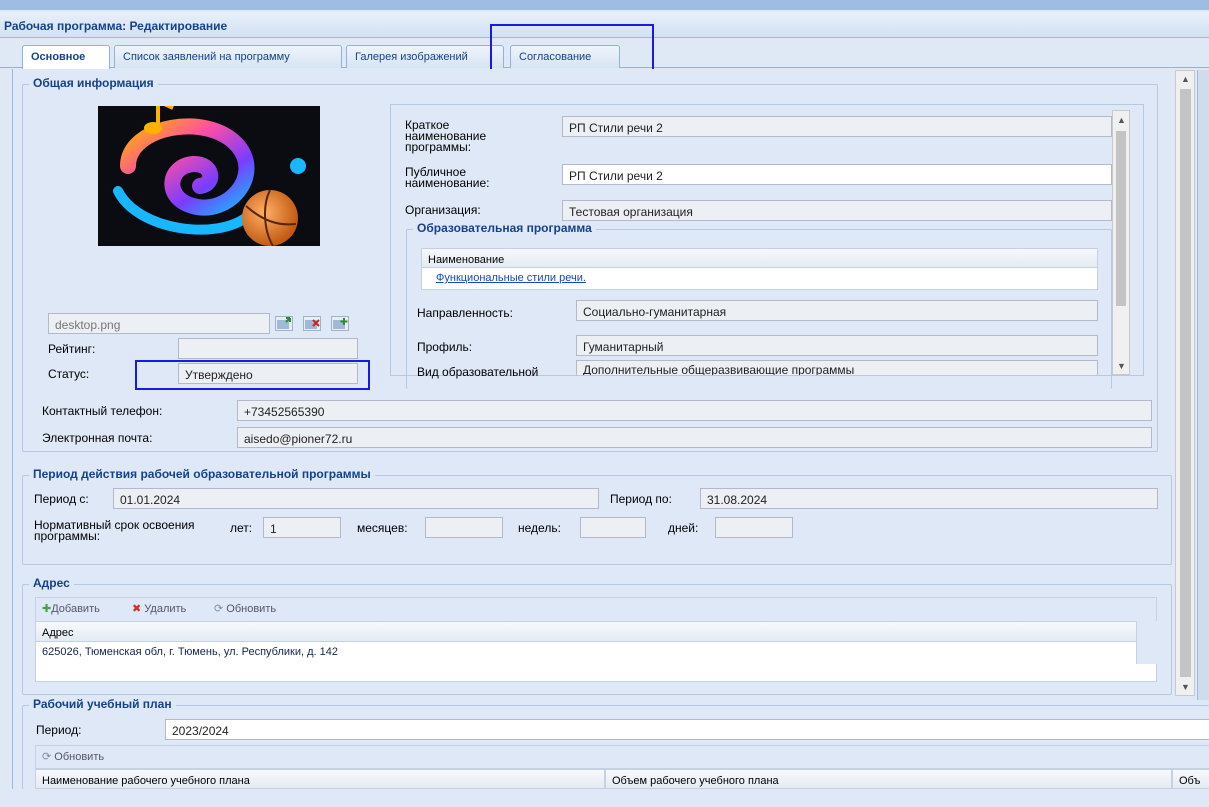  I want to click on plan-col-volume: Объем рабочего учебного плана, so click(888, 779).